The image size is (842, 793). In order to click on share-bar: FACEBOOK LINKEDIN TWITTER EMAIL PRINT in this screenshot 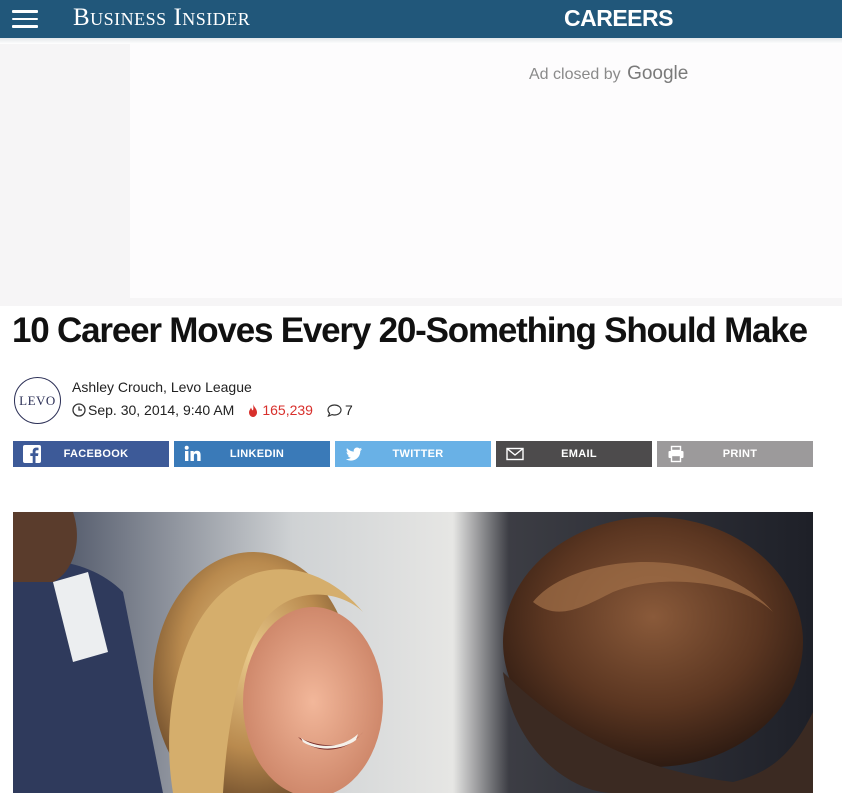, I will do `click(413, 454)`.